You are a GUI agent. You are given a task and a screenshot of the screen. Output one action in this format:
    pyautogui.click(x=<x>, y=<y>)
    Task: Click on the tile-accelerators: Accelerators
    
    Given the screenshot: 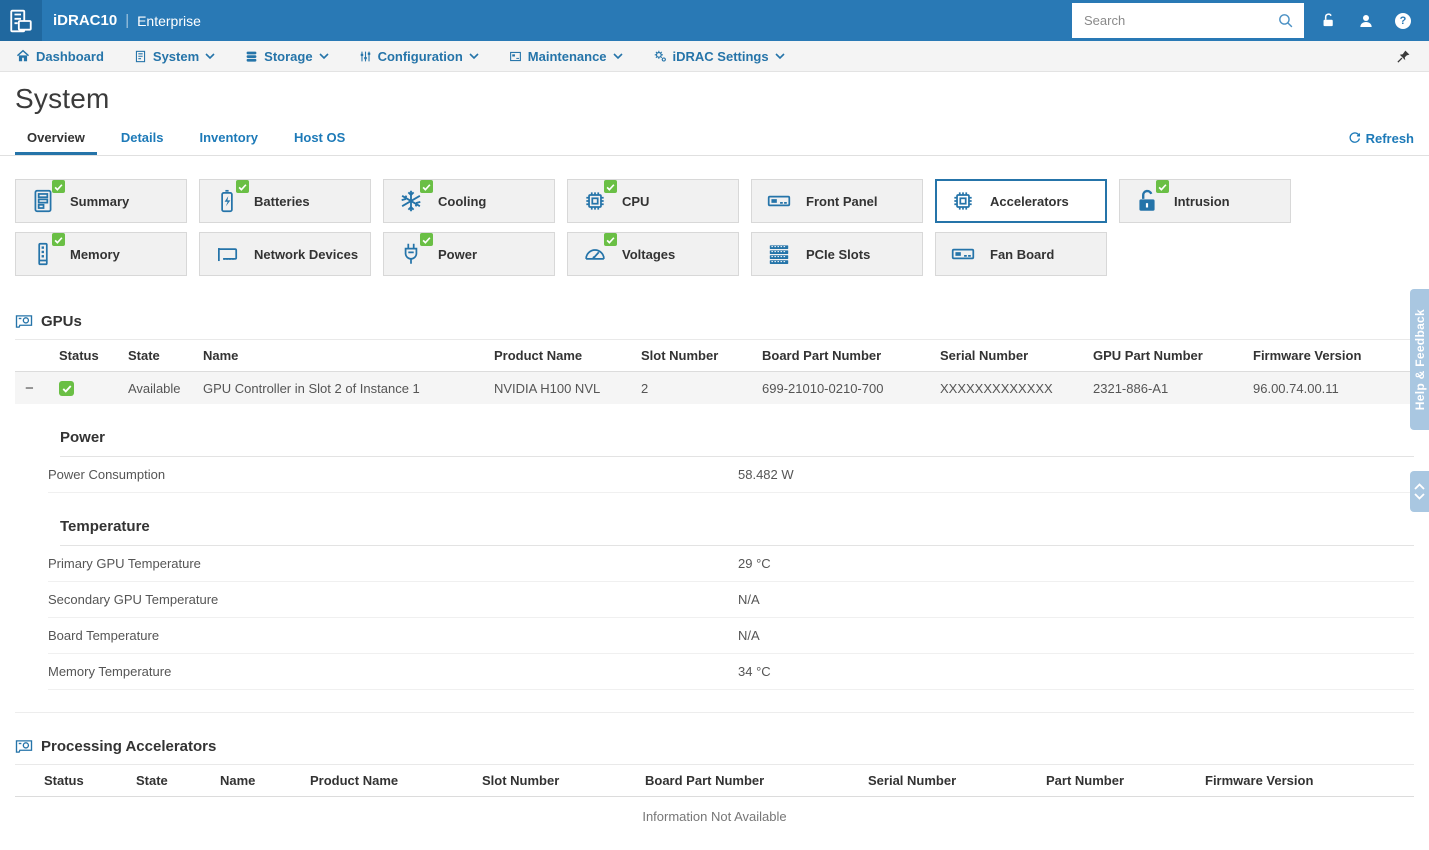 What is the action you would take?
    pyautogui.click(x=1021, y=201)
    